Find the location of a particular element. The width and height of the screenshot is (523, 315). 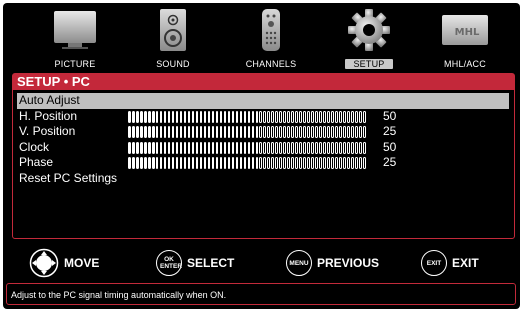

tab-picture-label: PICTURE is located at coordinates (75, 64).